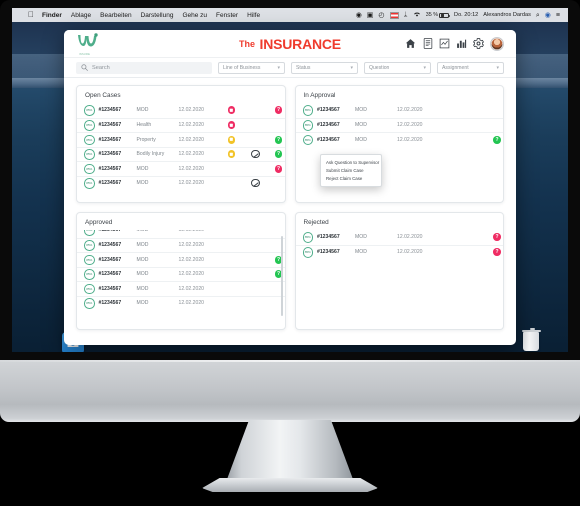 This screenshot has width=580, height=506. I want to click on document-icon, so click(427, 43).